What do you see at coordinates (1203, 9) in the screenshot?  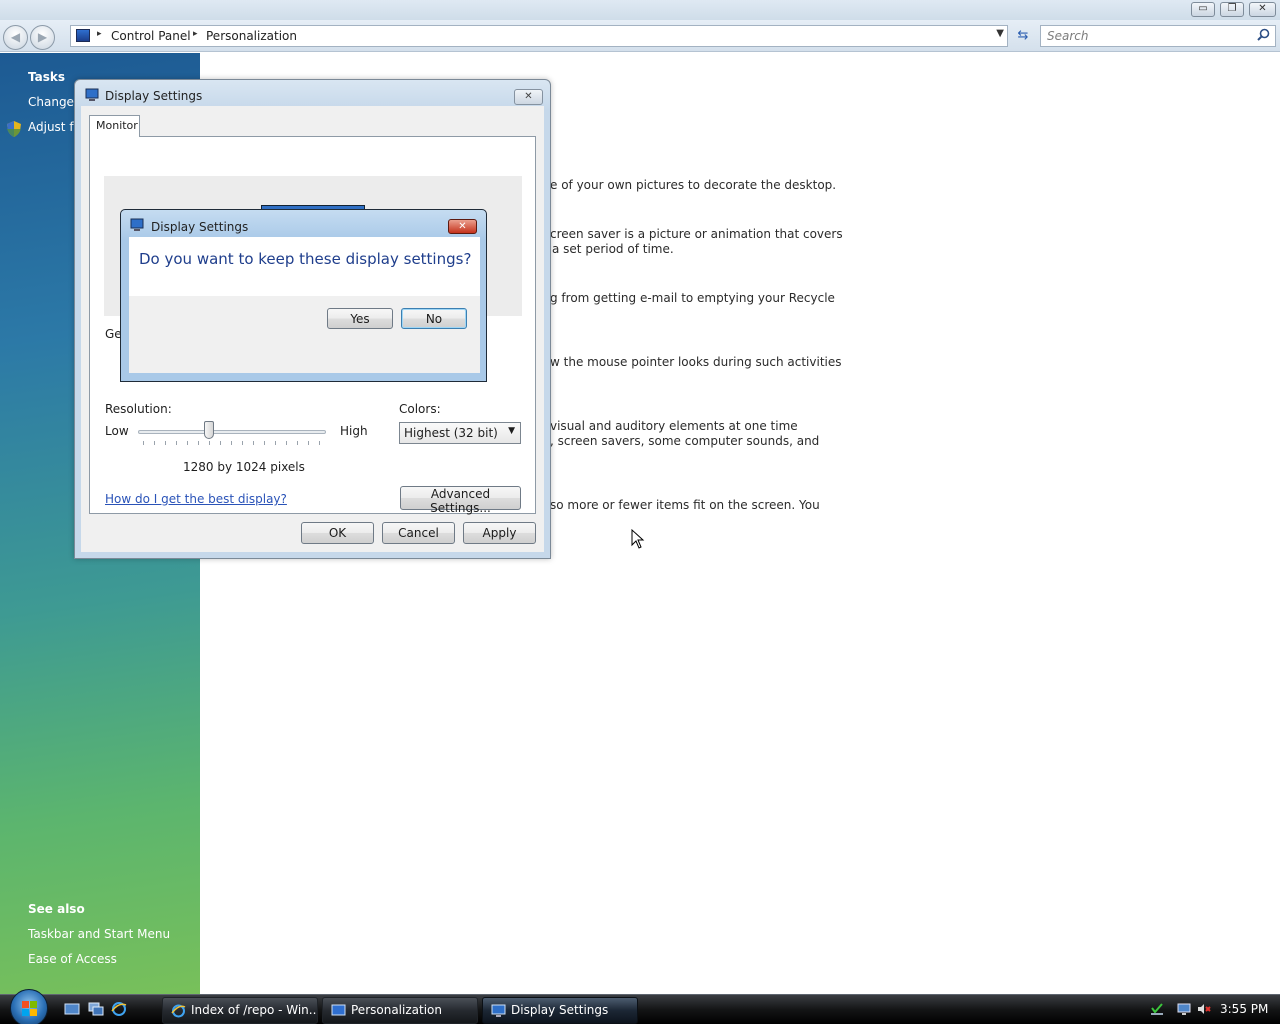 I see `minimize-button: ▭` at bounding box center [1203, 9].